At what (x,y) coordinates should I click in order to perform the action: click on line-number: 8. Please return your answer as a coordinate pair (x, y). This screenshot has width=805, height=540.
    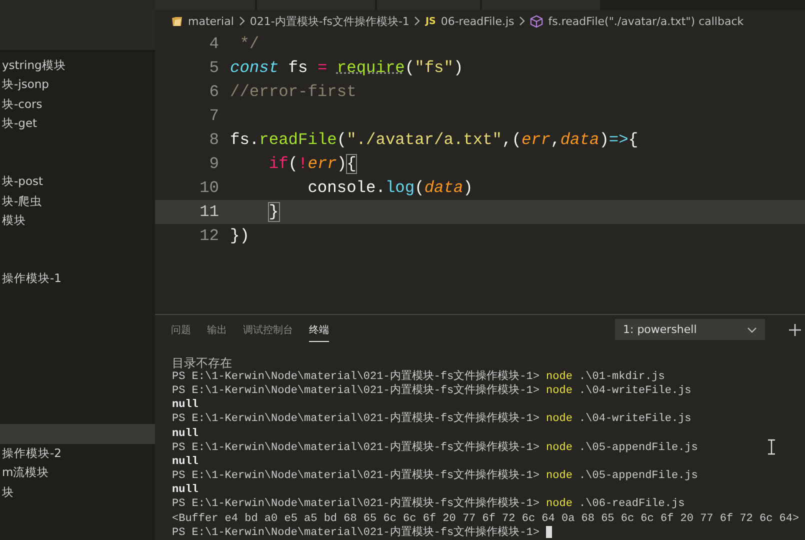
    Looking at the image, I should click on (214, 140).